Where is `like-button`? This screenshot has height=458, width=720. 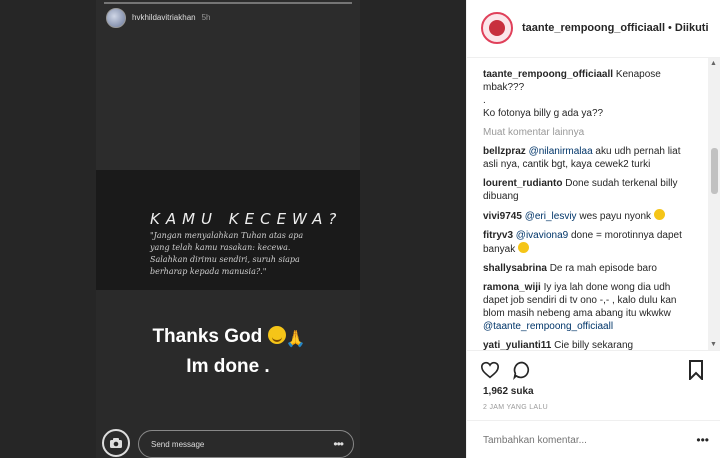
like-button is located at coordinates (490, 370).